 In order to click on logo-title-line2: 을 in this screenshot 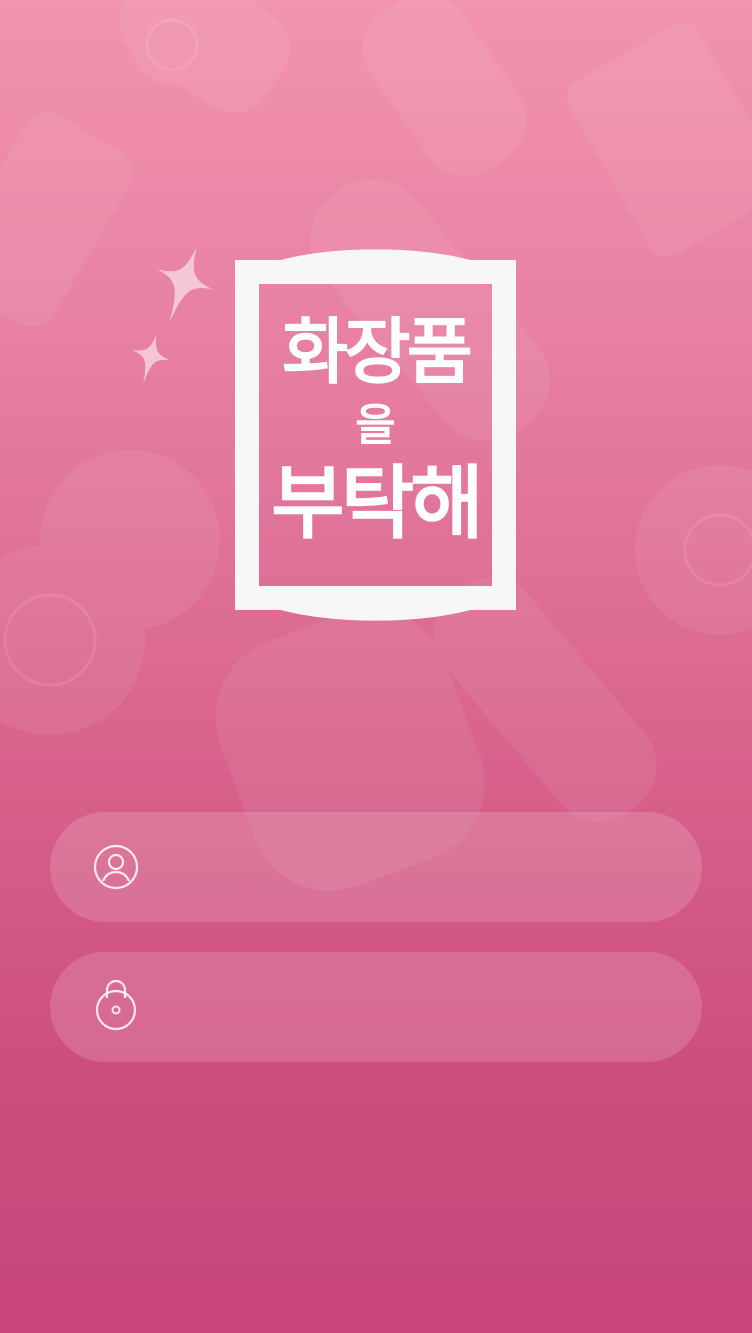, I will do `click(375, 425)`.